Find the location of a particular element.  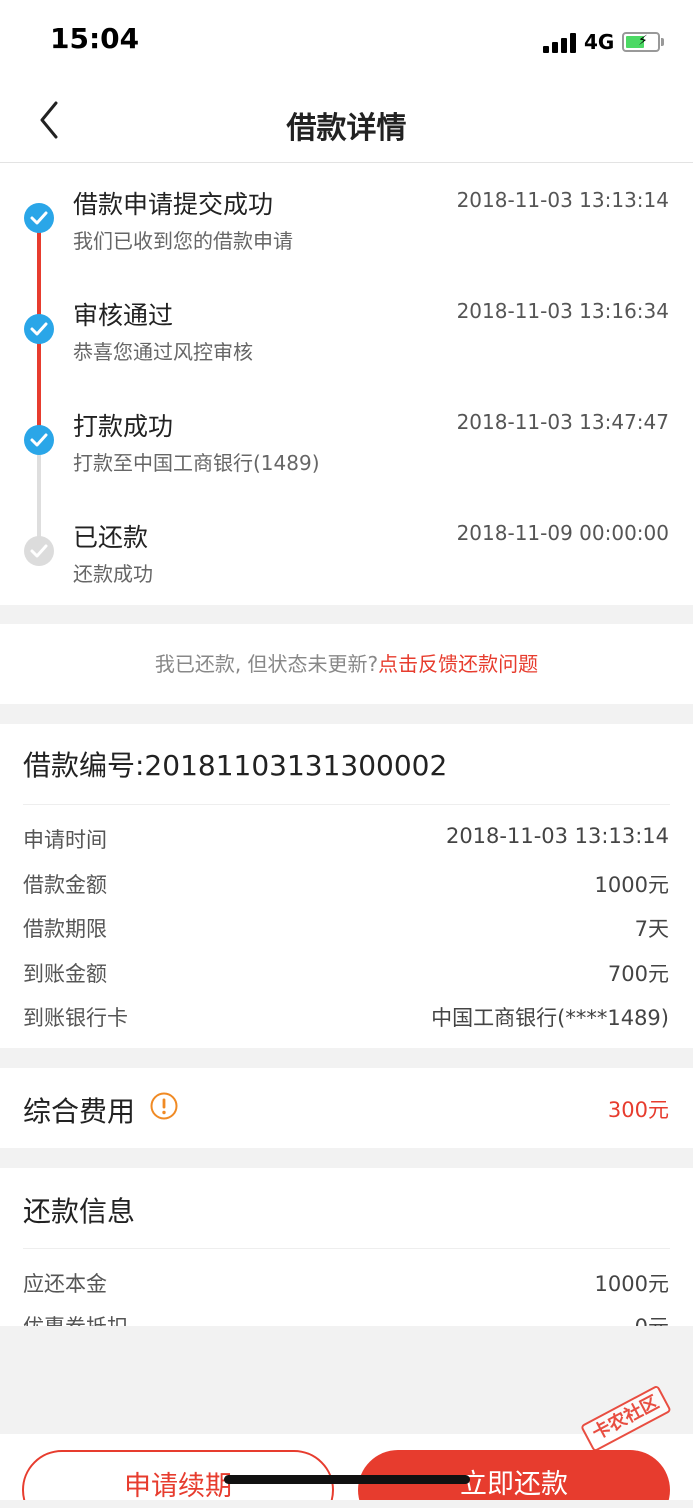

timeline-line-pending is located at coordinates (39, 494).